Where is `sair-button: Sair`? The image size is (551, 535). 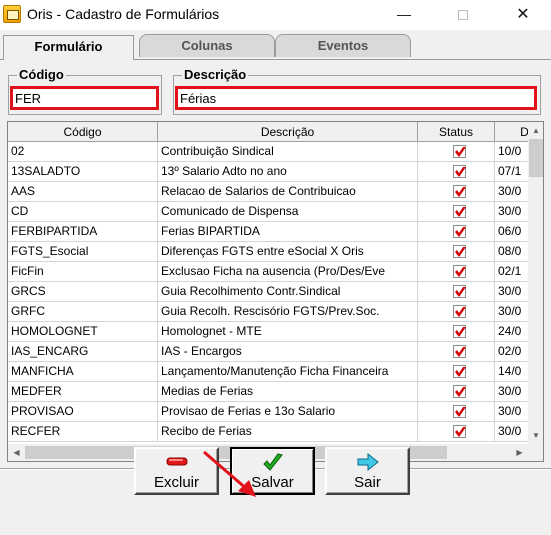
sair-button: Sair is located at coordinates (367, 471).